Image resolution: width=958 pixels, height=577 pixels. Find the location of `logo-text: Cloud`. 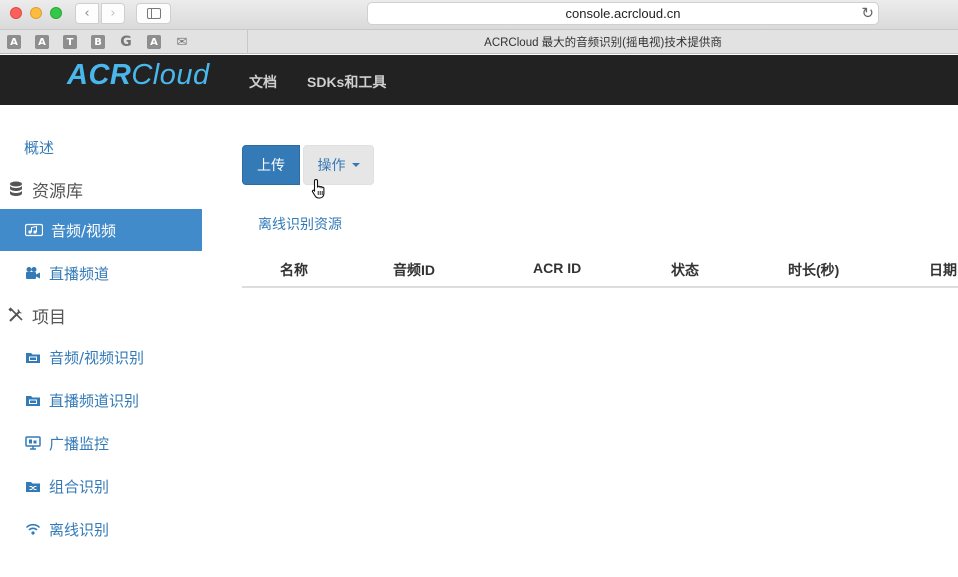

logo-text: Cloud is located at coordinates (170, 75).